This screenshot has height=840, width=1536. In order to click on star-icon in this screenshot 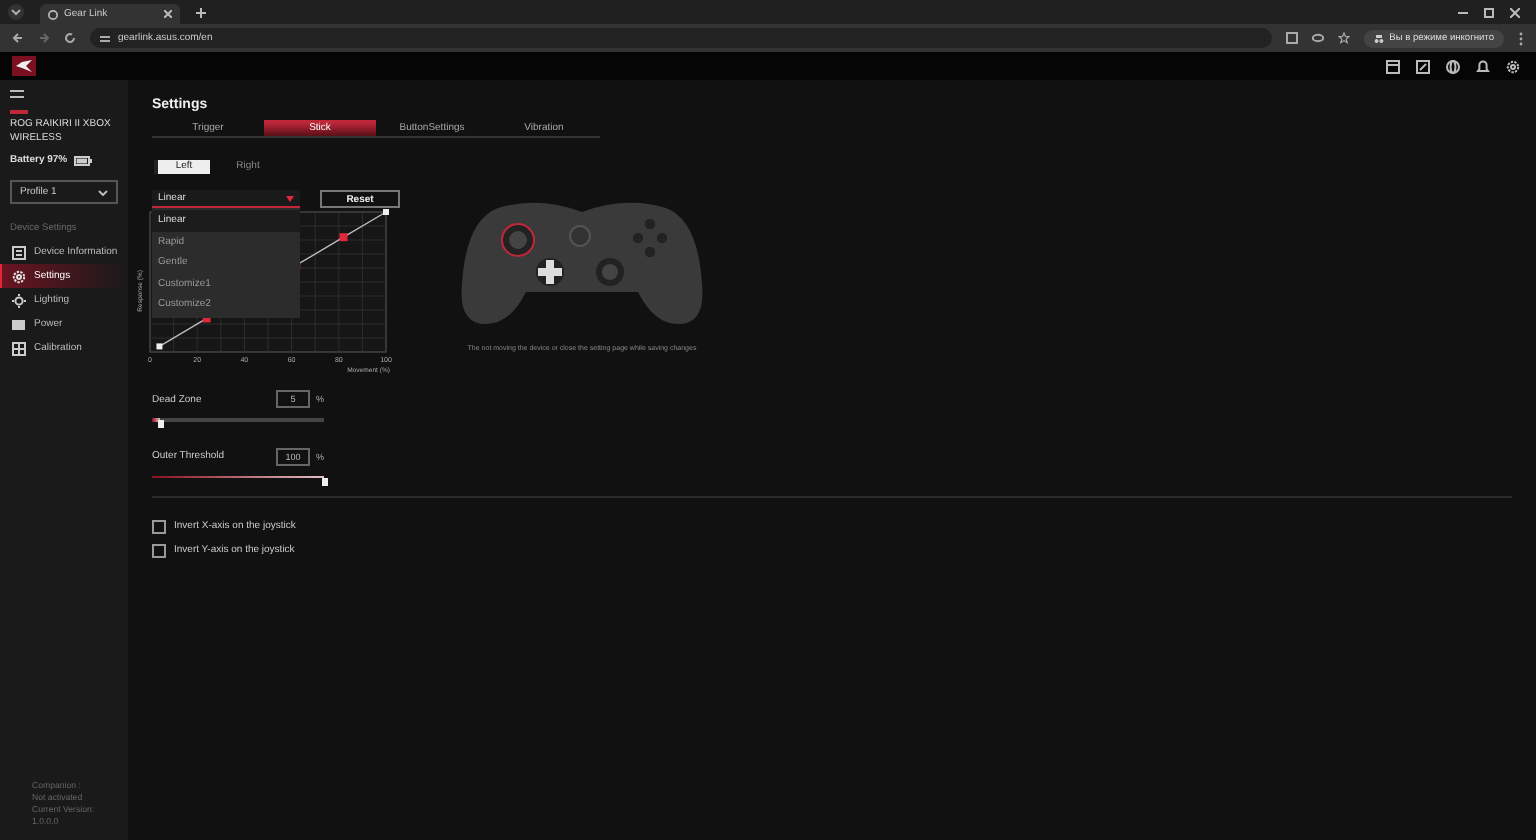, I will do `click(1343, 38)`.